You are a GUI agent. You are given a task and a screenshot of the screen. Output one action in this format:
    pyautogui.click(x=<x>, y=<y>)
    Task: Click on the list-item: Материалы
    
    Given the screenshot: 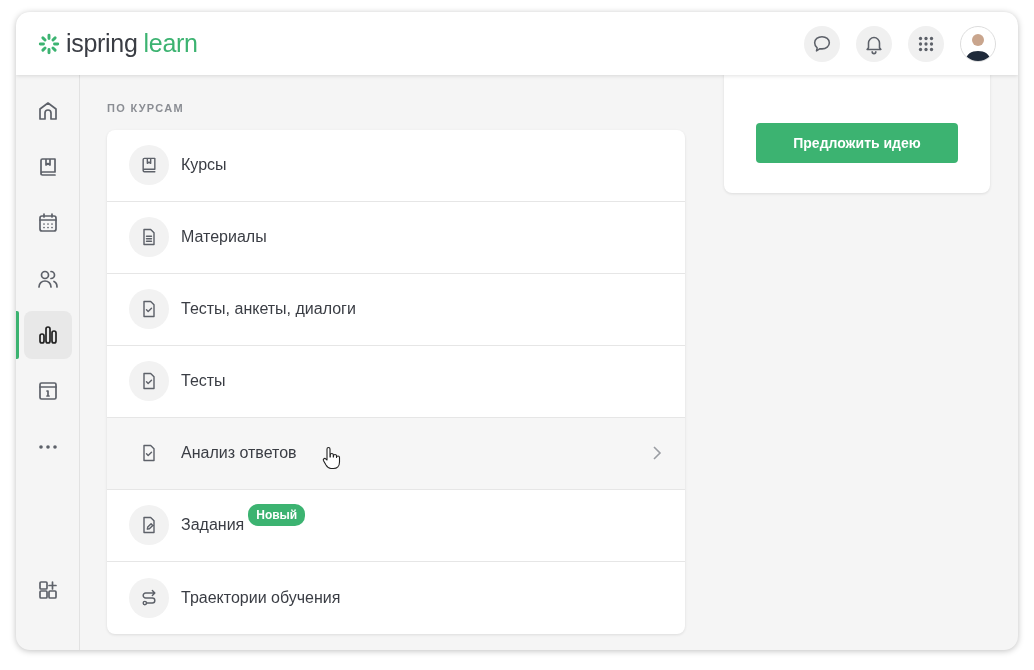 What is the action you would take?
    pyautogui.click(x=396, y=237)
    